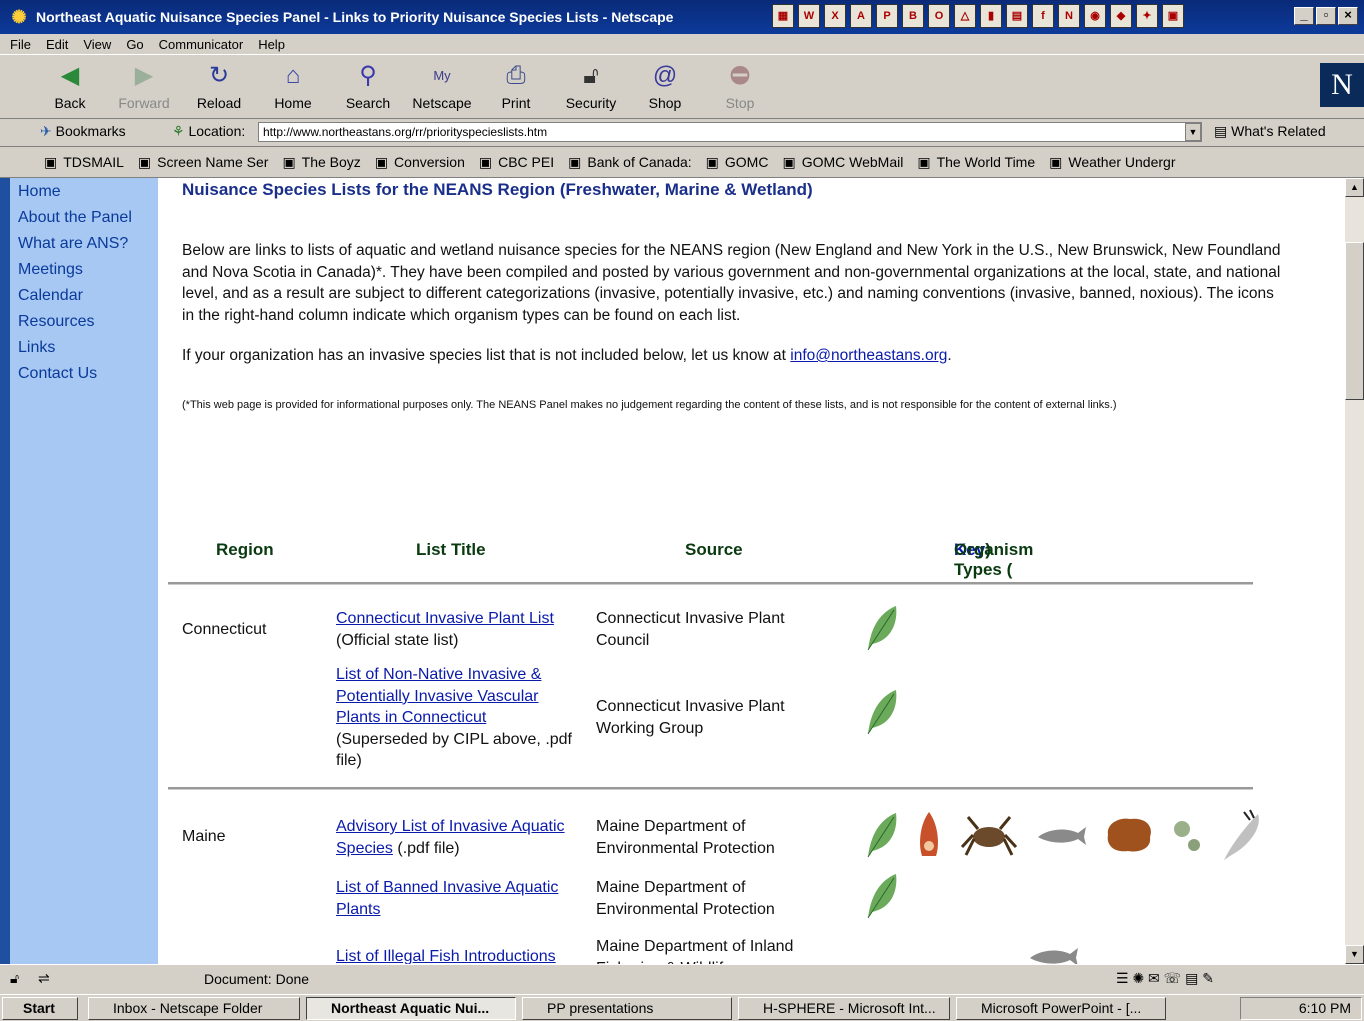  Describe the element at coordinates (710, 583) in the screenshot. I see `table-divider` at that location.